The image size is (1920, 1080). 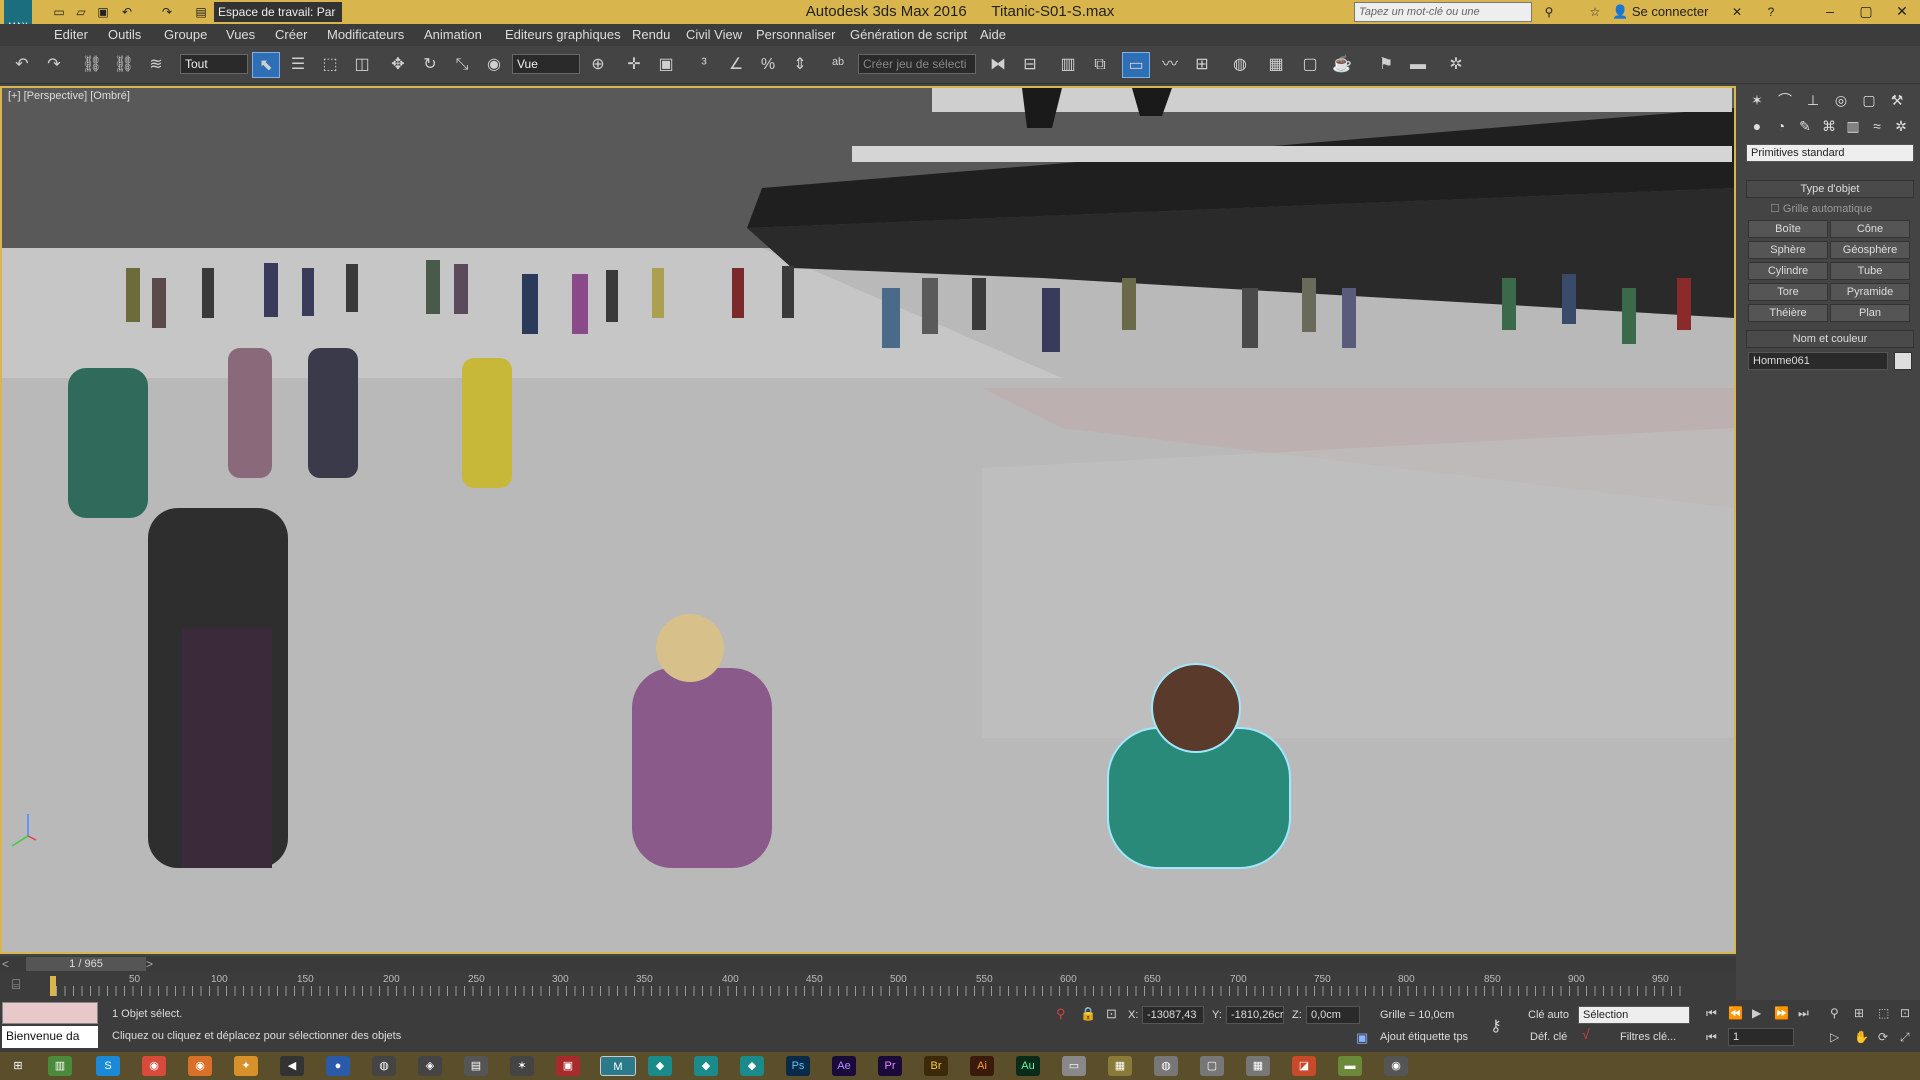 I want to click on scale-icon: ⤡, so click(x=462, y=65).